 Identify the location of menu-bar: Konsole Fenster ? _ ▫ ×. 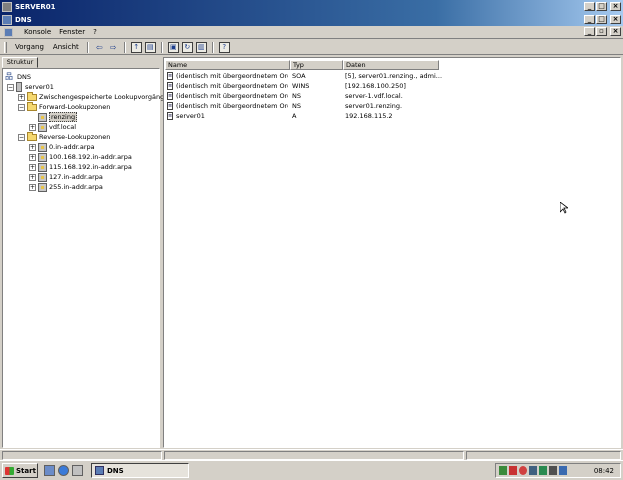
(311, 32).